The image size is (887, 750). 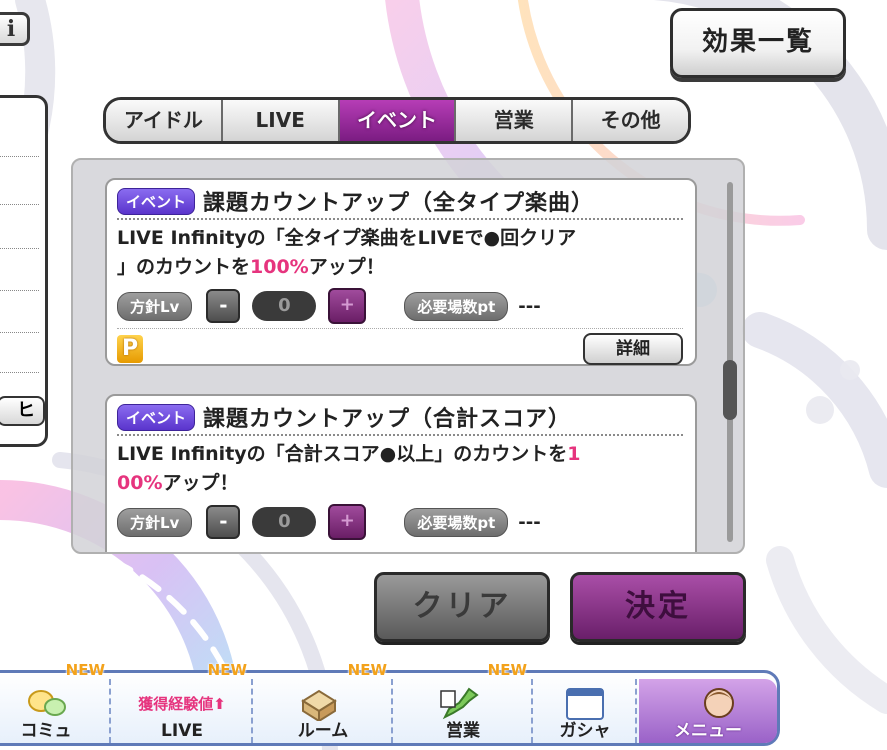 What do you see at coordinates (400, 348) in the screenshot?
I see `card-footer: P 詳細` at bounding box center [400, 348].